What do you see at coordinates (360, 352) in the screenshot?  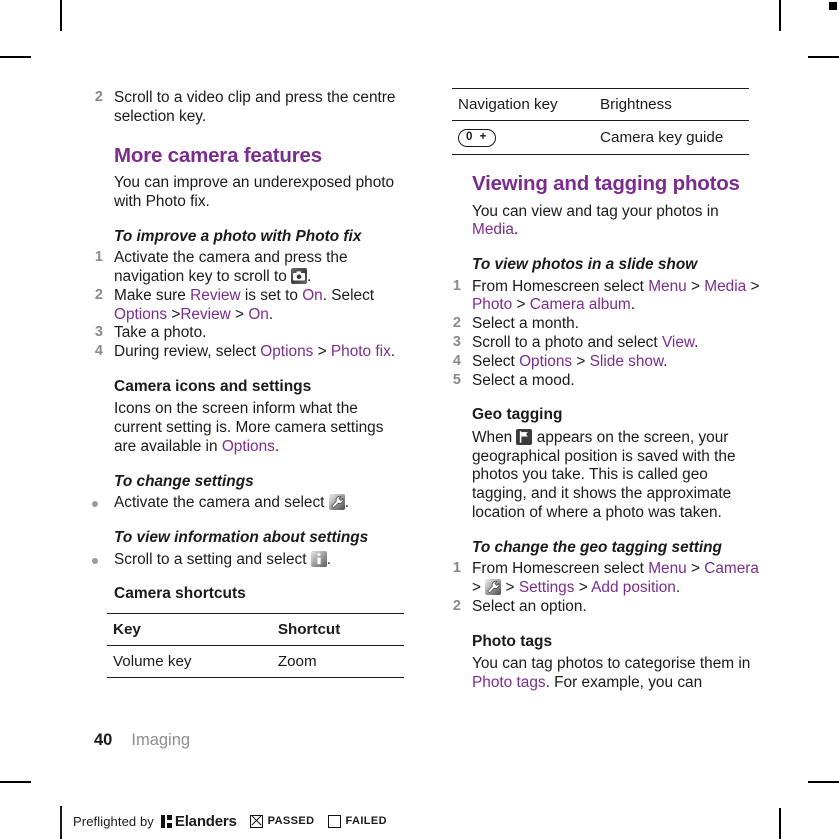 I see `menu-reference: Photo fix` at bounding box center [360, 352].